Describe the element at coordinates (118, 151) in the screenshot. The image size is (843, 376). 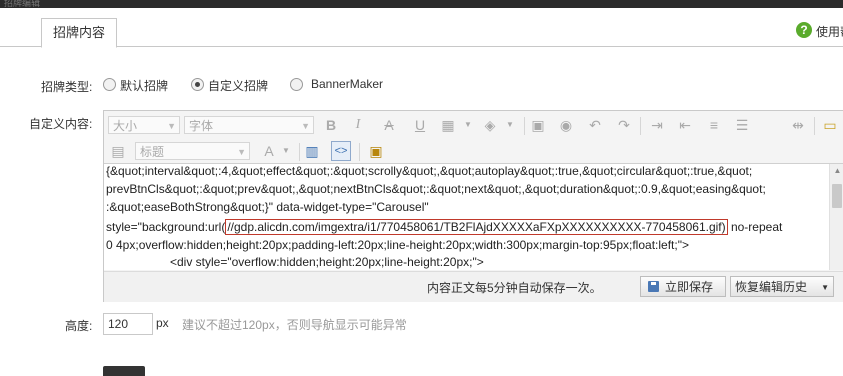
I see `paragraph-icon: ▤` at that location.